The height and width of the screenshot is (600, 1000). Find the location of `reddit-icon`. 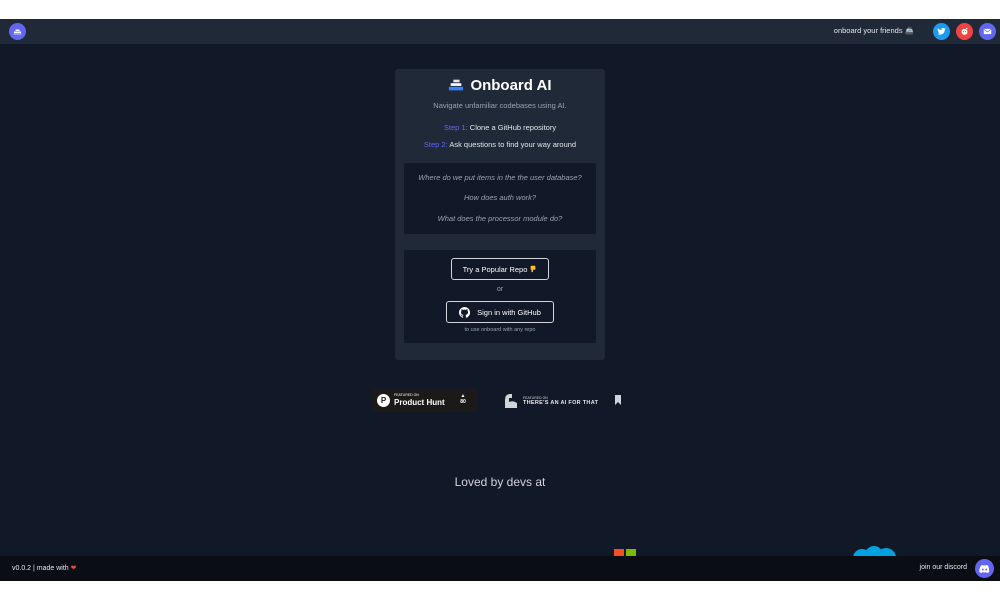

reddit-icon is located at coordinates (964, 31).